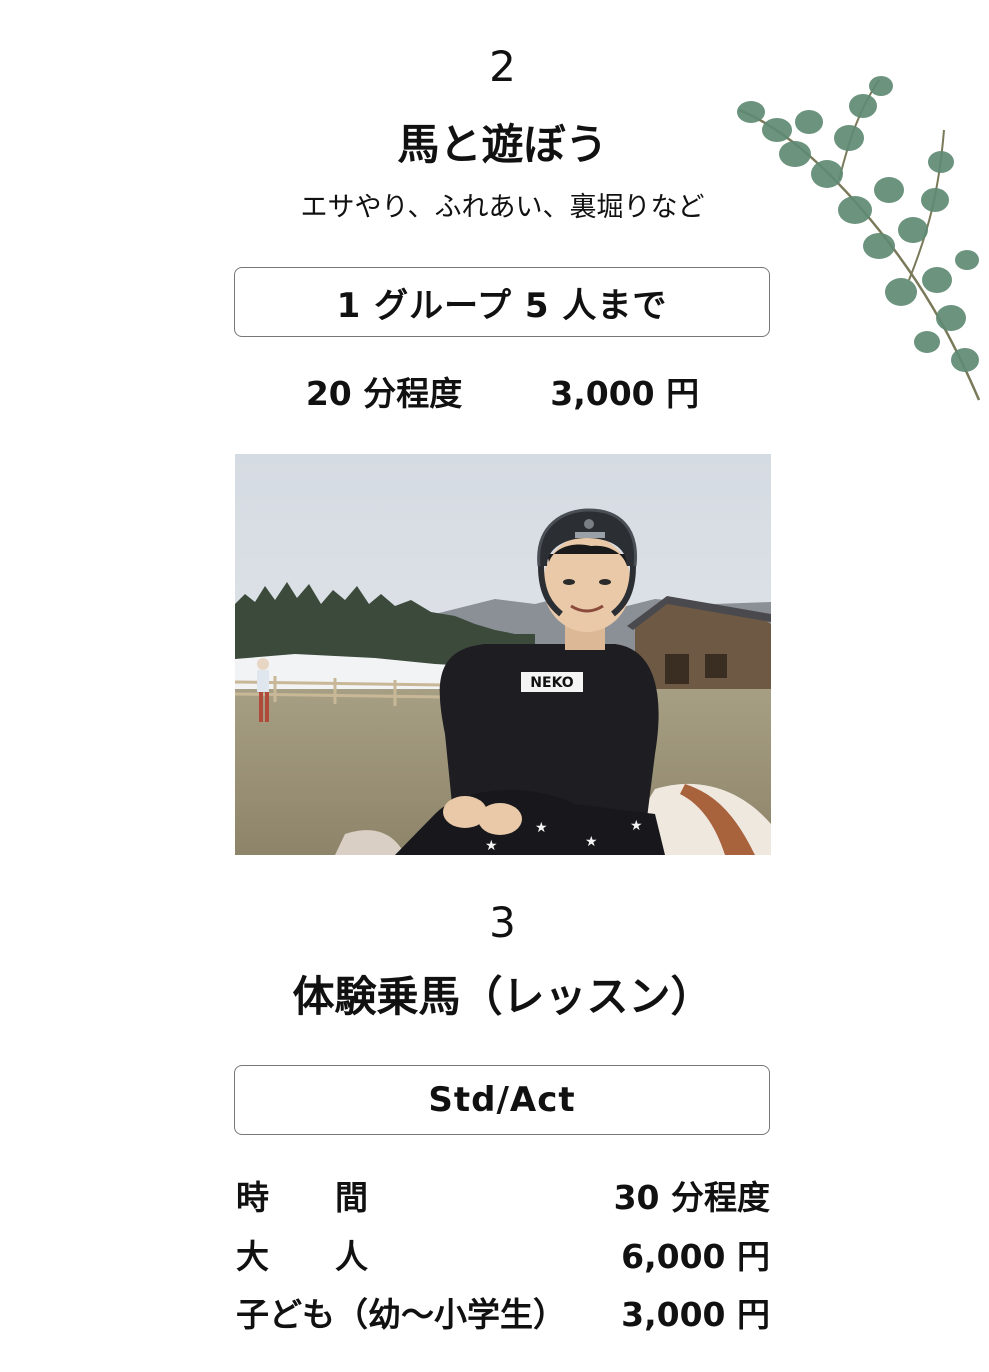  Describe the element at coordinates (494, 393) in the screenshot. I see `section-2-price-row: 20 分程度 3,000 円` at that location.